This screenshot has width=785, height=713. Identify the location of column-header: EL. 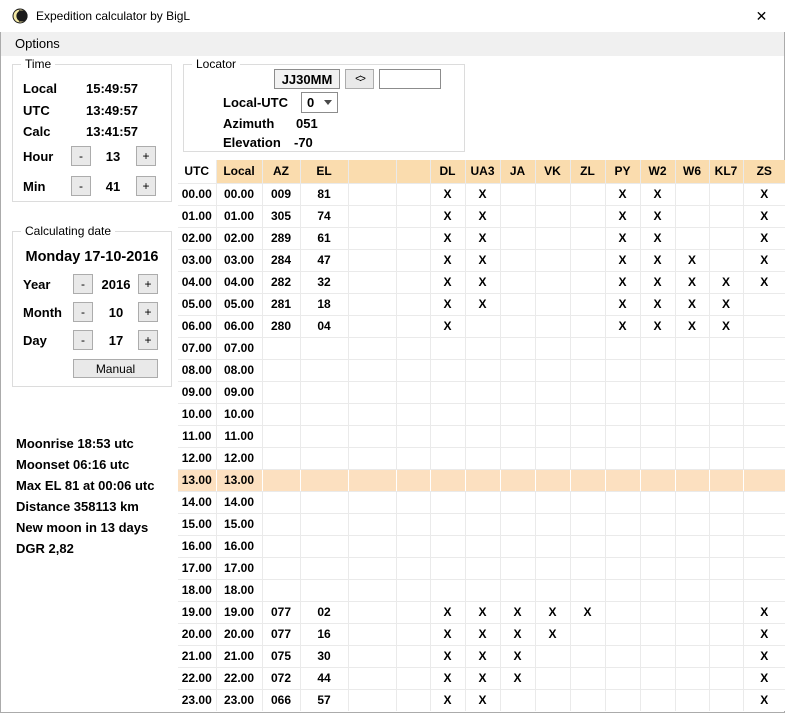
(324, 172).